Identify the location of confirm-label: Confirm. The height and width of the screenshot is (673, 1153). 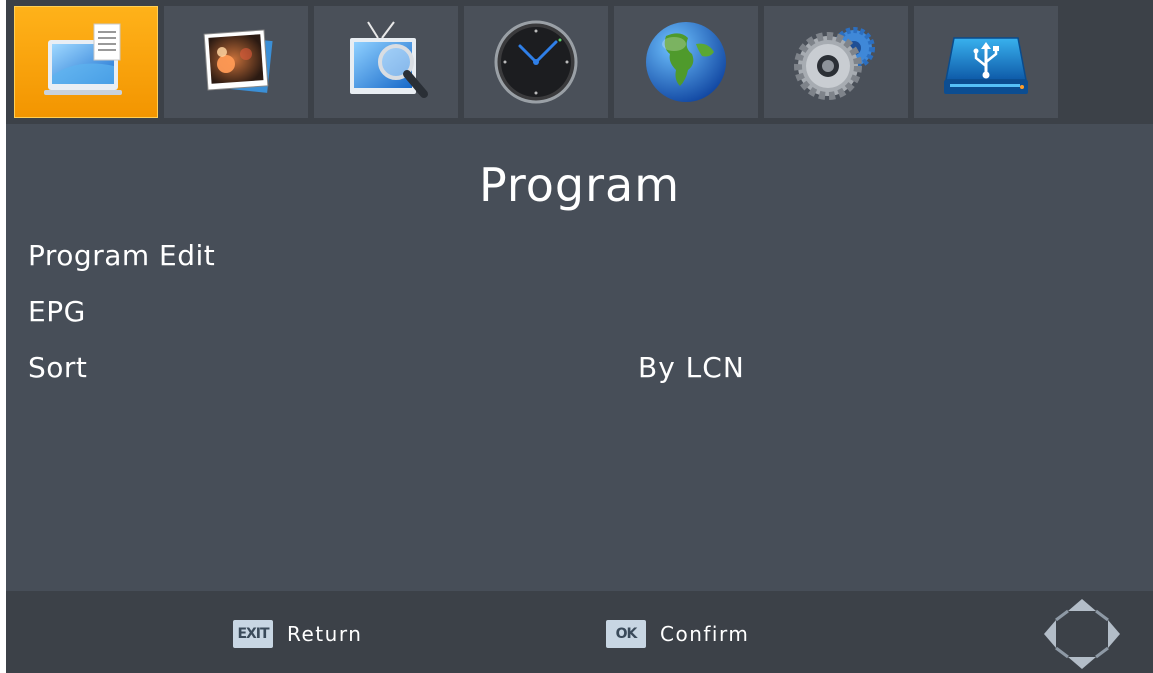
(705, 634).